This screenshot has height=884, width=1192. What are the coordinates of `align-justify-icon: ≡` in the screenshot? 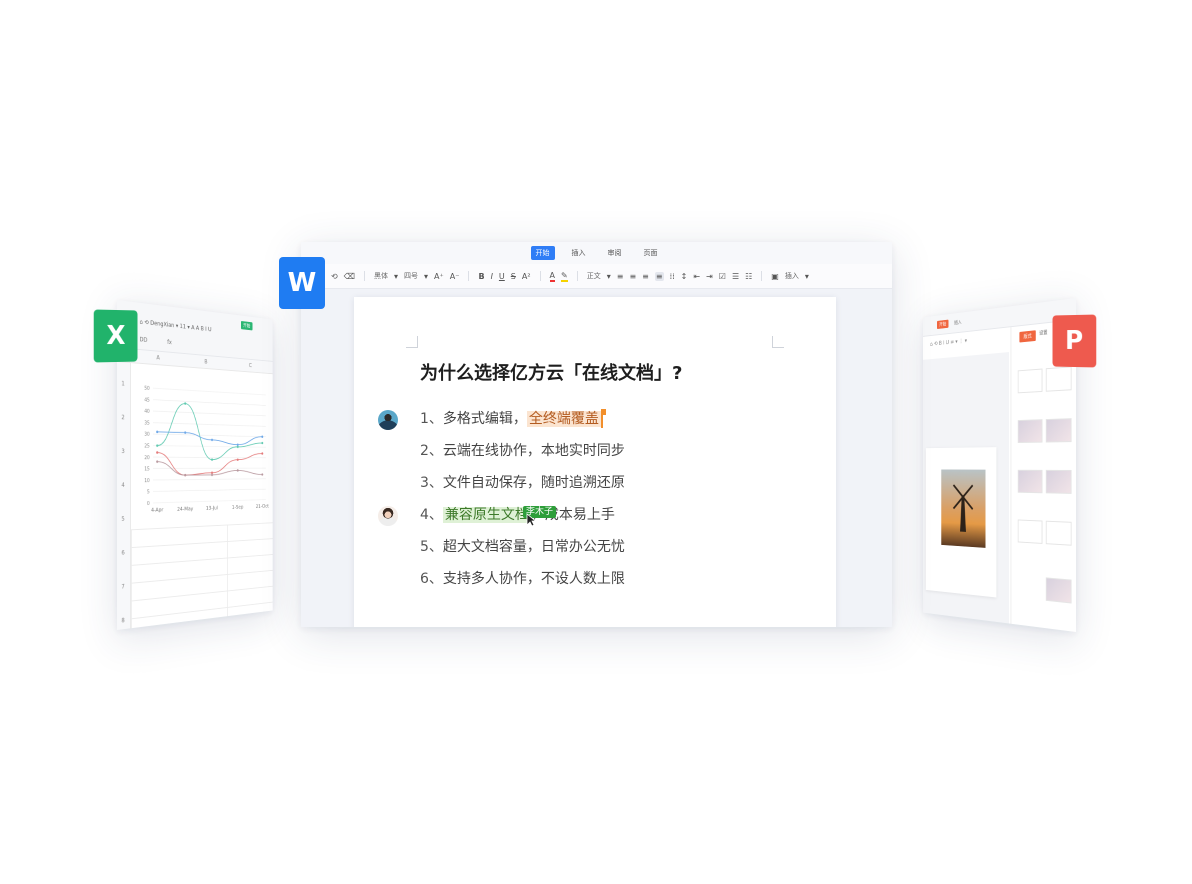 It's located at (659, 276).